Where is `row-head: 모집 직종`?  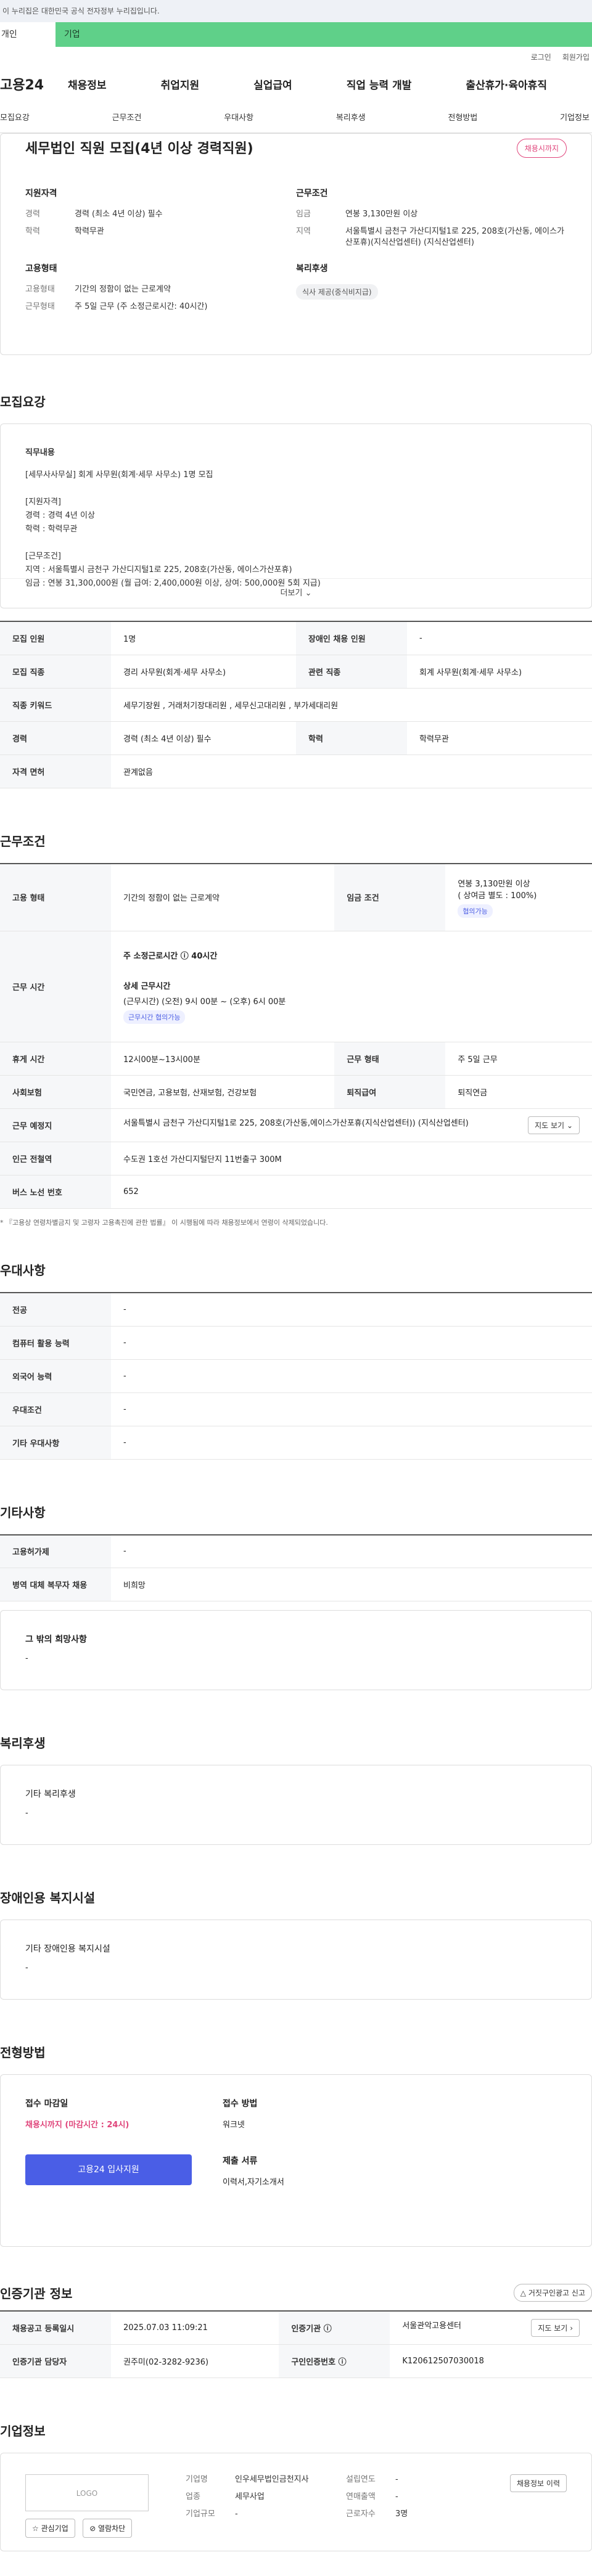
row-head: 모집 직종 is located at coordinates (55, 672).